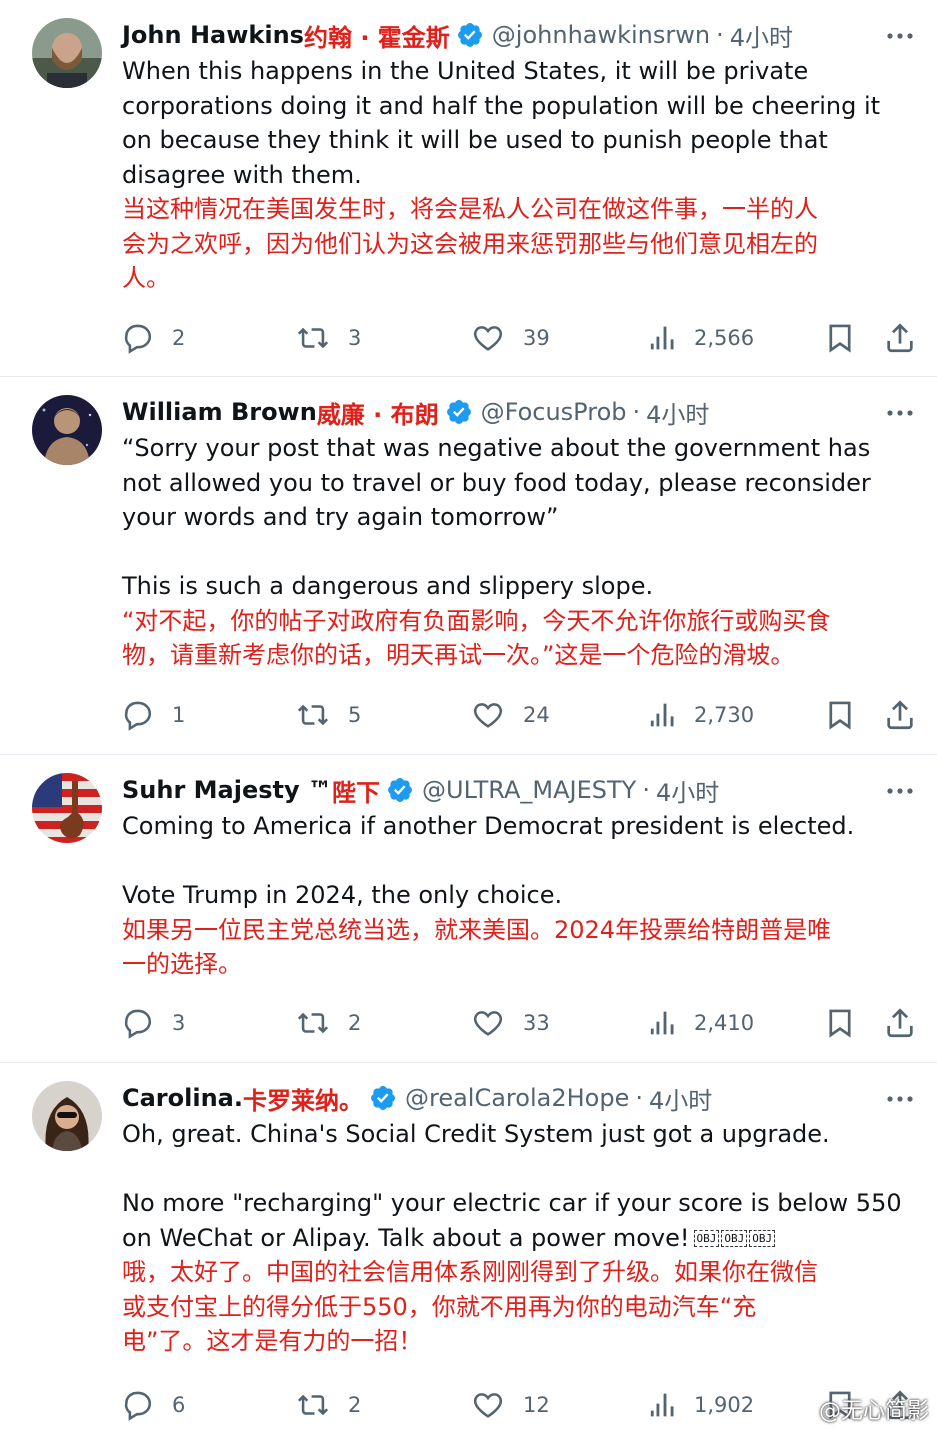 This screenshot has height=1433, width=937. Describe the element at coordinates (227, 790) in the screenshot. I see `display-name: Suhr Majesty ™` at that location.